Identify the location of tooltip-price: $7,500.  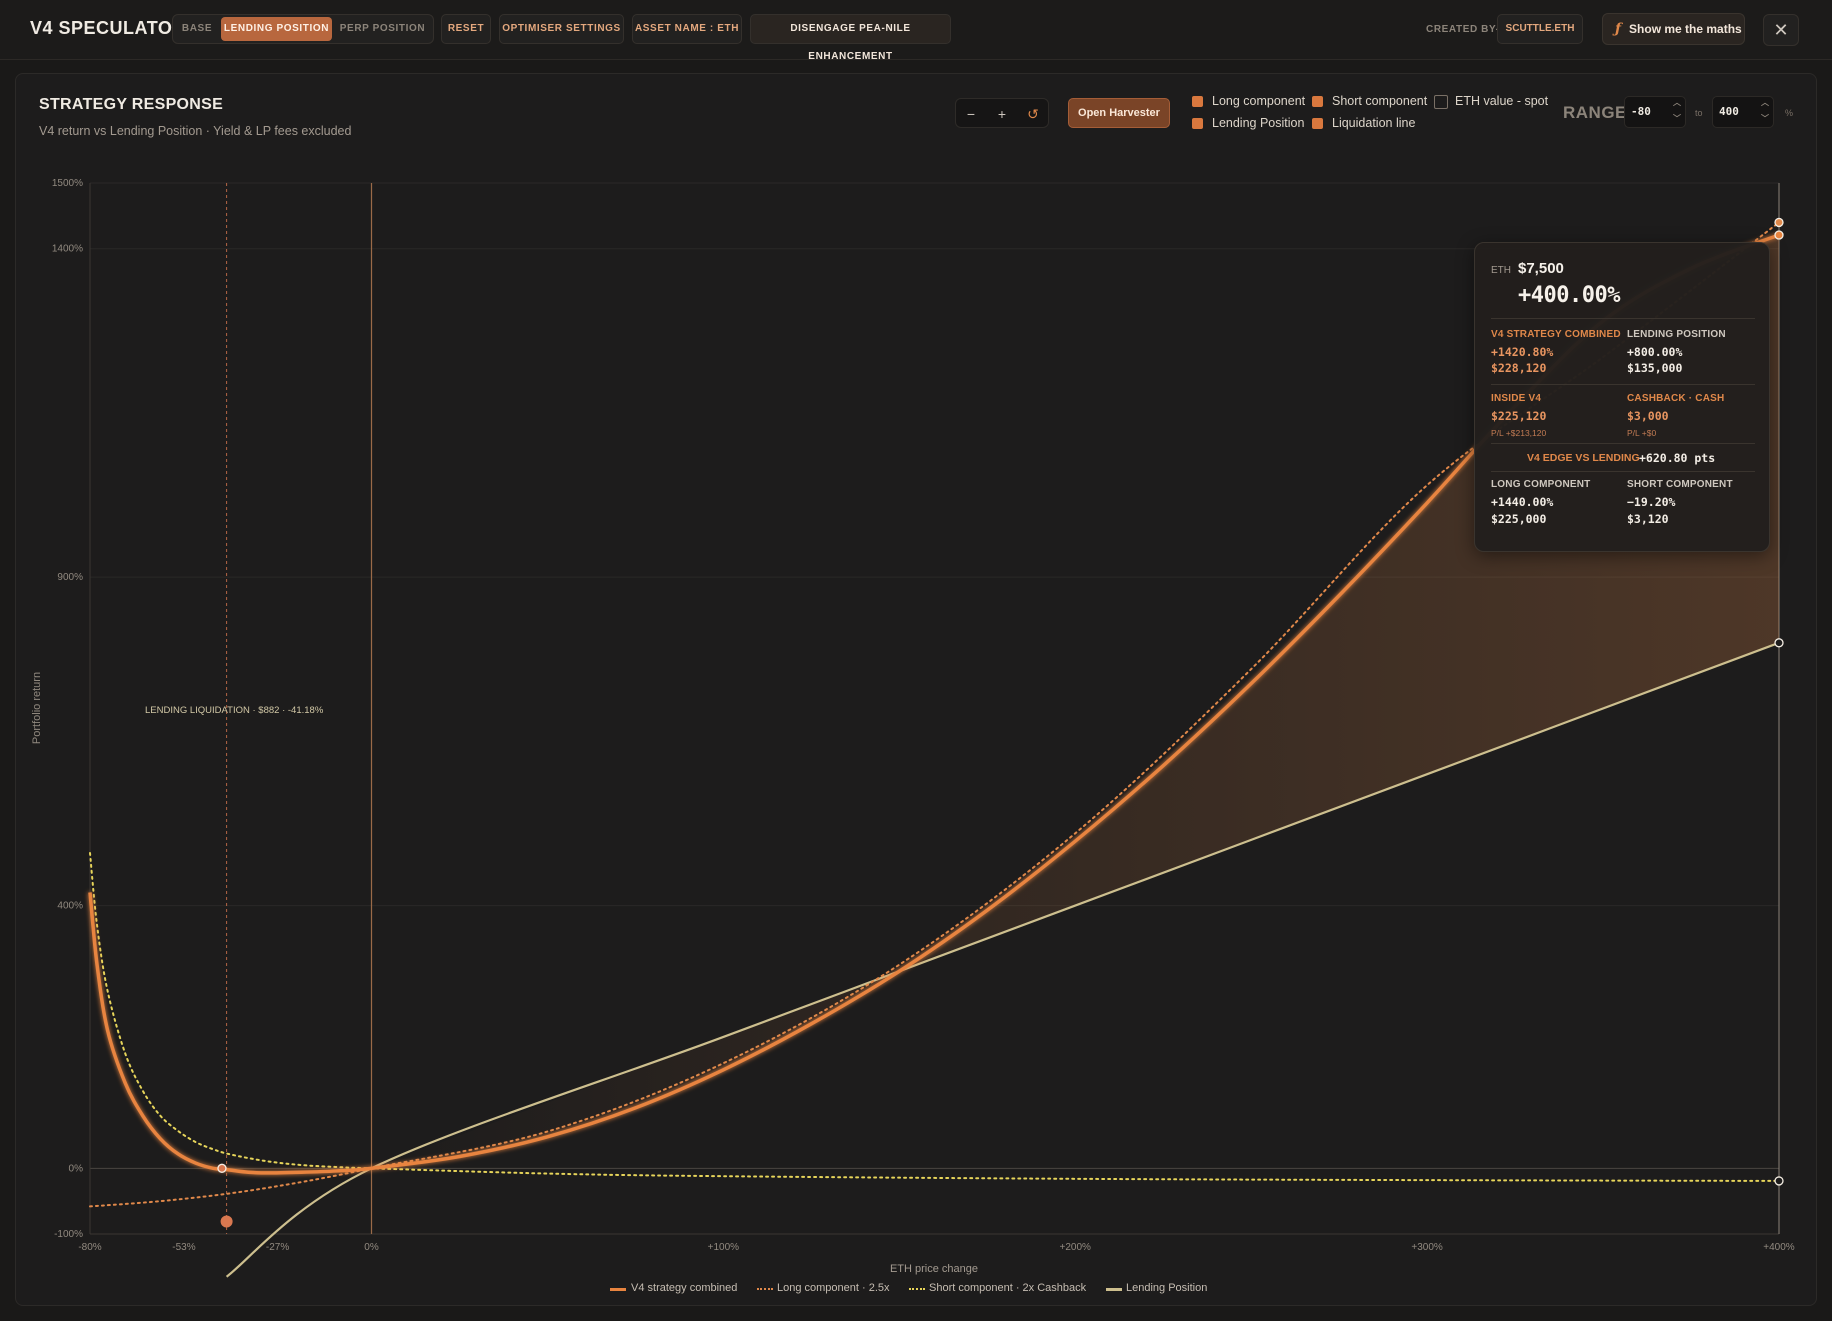
(1541, 268).